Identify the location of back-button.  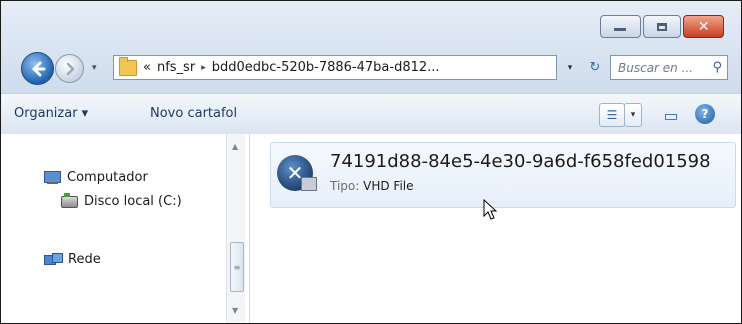
(37, 68).